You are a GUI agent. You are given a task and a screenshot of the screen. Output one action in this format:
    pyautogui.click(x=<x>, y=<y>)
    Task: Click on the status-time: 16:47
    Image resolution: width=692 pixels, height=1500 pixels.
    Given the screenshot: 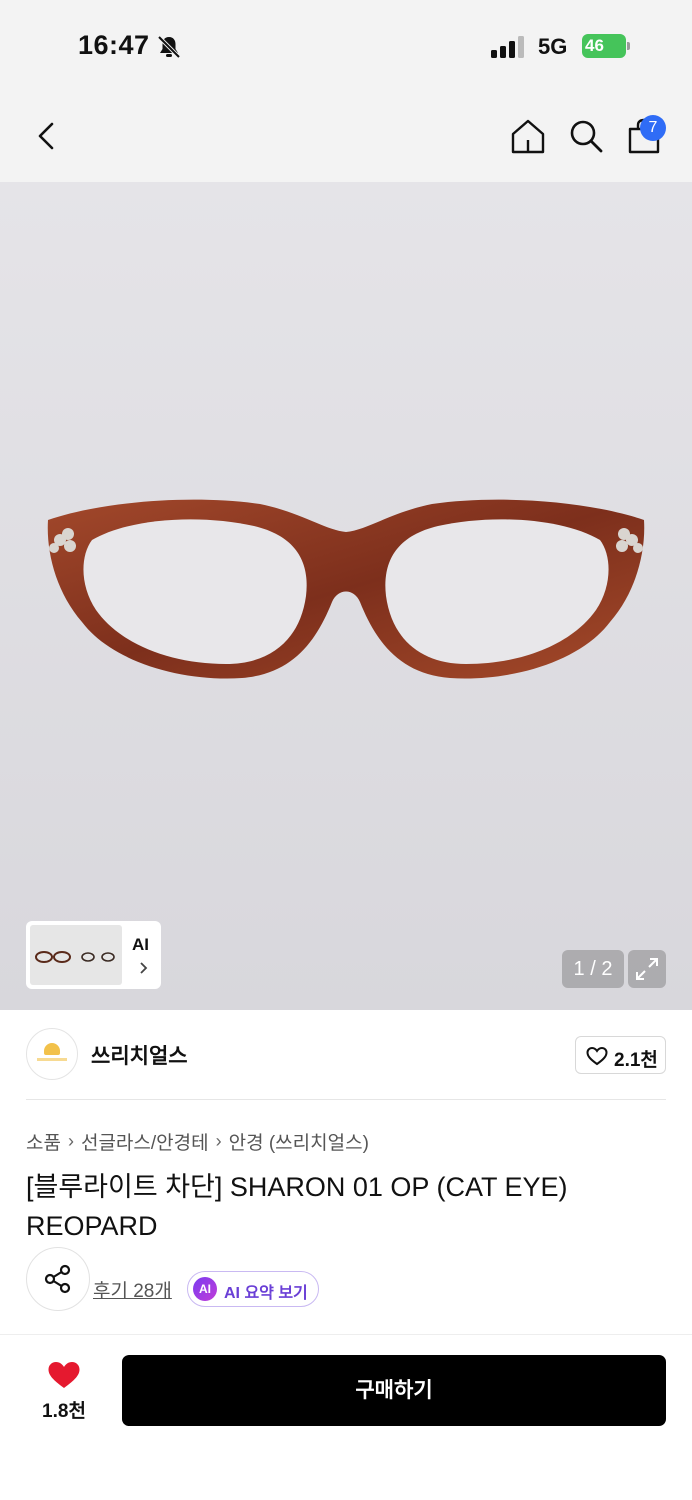 What is the action you would take?
    pyautogui.click(x=114, y=45)
    